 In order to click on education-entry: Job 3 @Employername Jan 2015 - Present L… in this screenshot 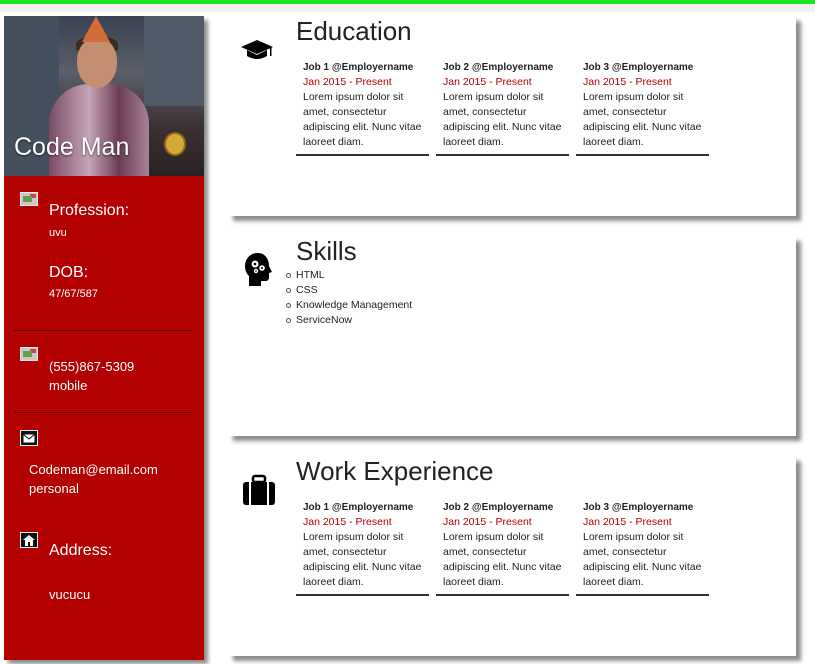, I will do `click(642, 108)`.